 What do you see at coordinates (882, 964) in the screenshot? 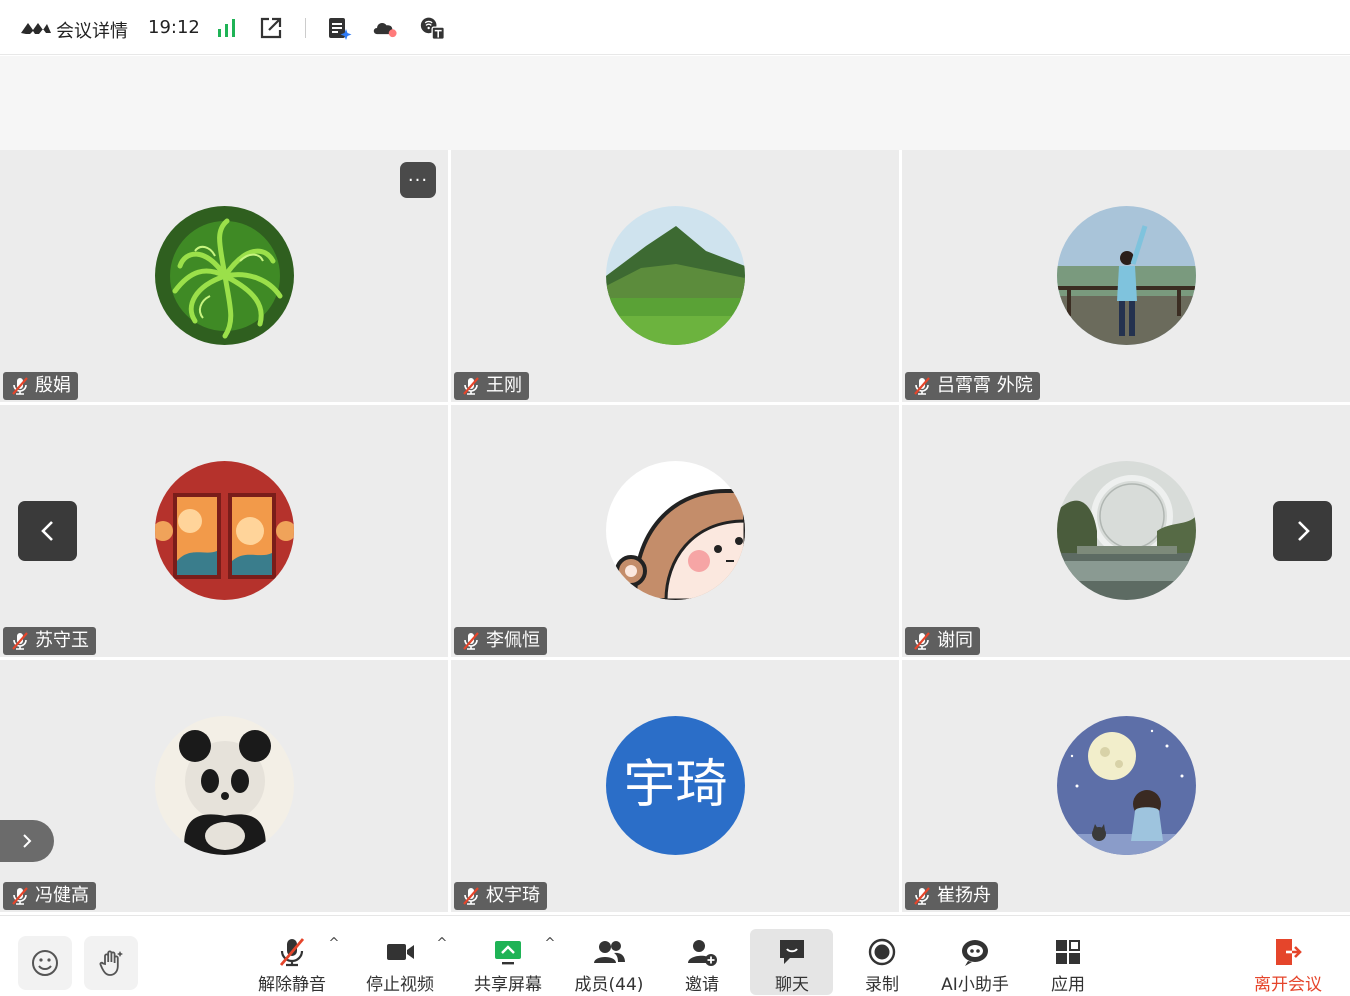
I see `record-button: 录制` at bounding box center [882, 964].